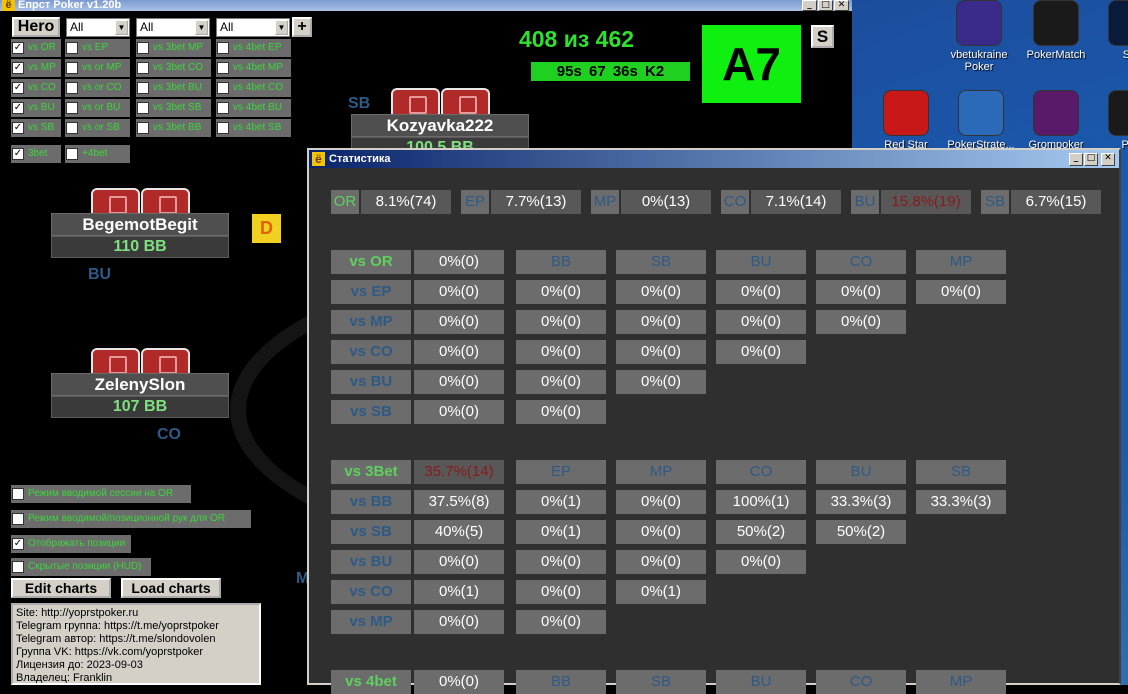  What do you see at coordinates (995, 202) in the screenshot?
I see `stat-label: SB` at bounding box center [995, 202].